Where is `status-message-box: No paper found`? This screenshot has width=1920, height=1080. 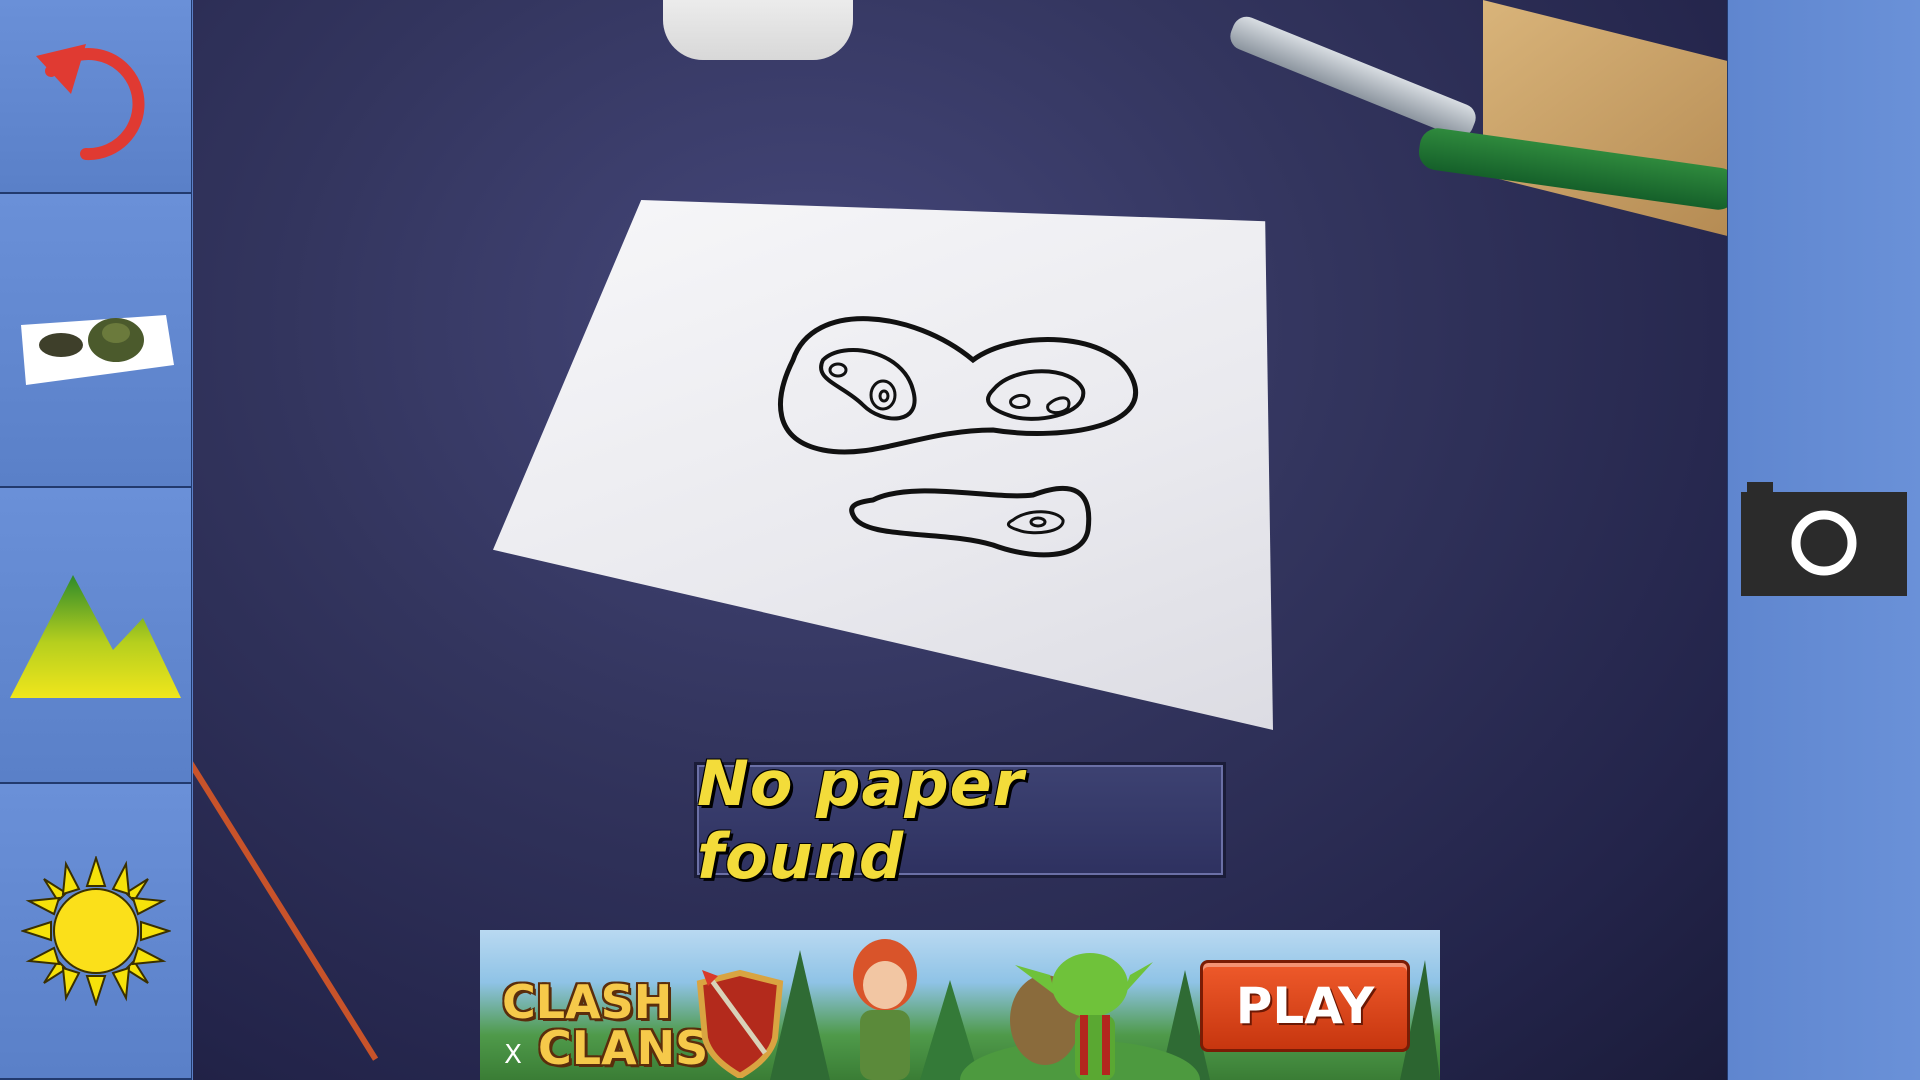 status-message-box: No paper found is located at coordinates (960, 820).